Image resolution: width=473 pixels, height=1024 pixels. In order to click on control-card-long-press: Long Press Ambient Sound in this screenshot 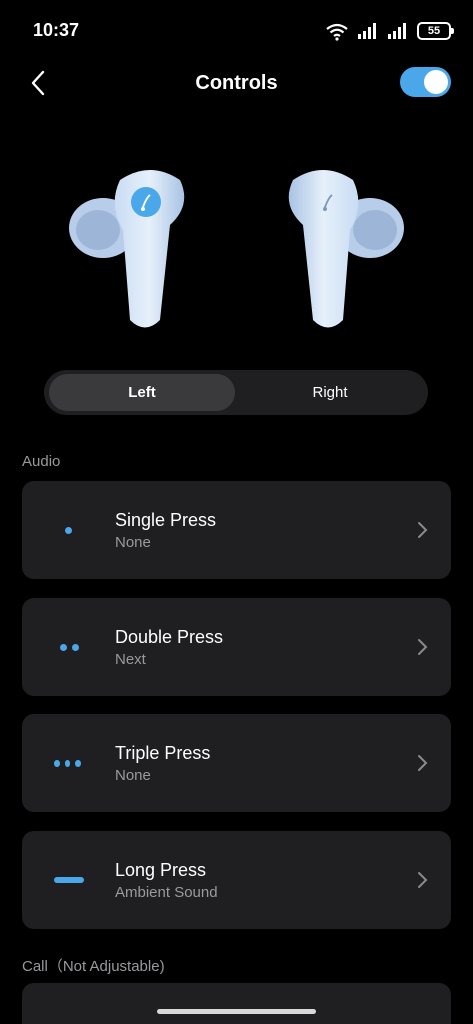, I will do `click(236, 880)`.